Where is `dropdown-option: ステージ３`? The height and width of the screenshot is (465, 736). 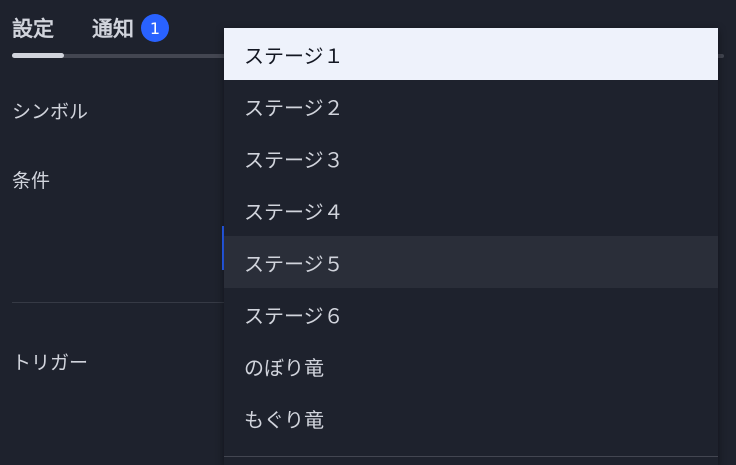
dropdown-option: ステージ３ is located at coordinates (471, 158).